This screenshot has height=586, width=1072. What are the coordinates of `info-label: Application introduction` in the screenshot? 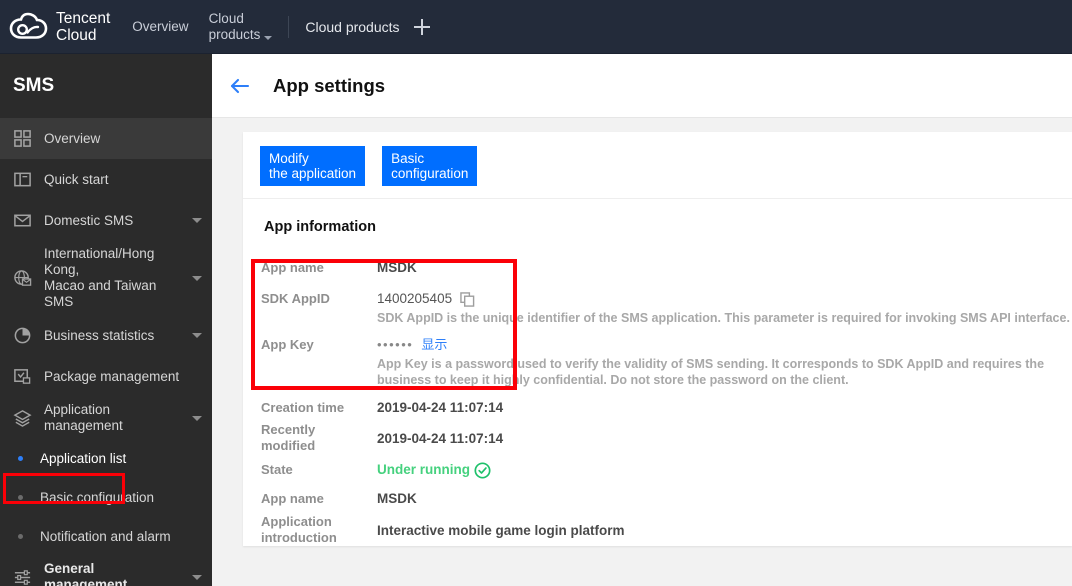 It's located at (299, 529).